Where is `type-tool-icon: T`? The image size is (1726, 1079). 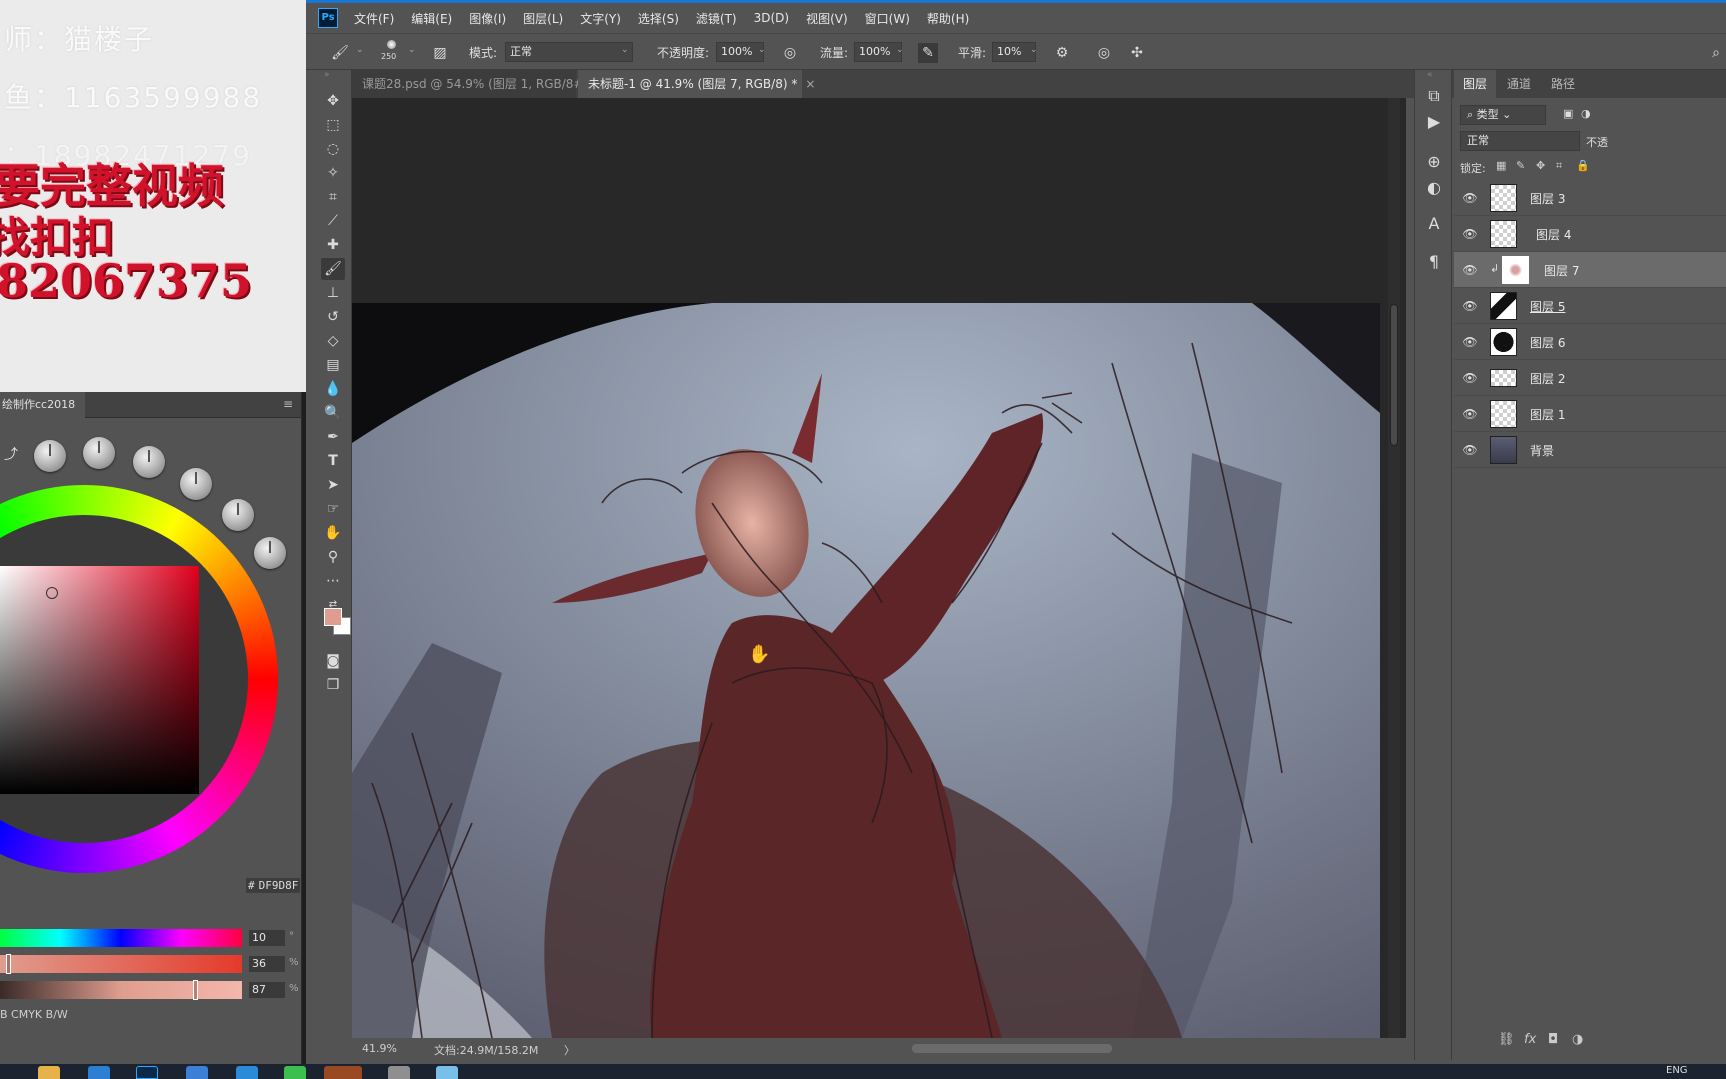 type-tool-icon: T is located at coordinates (333, 461).